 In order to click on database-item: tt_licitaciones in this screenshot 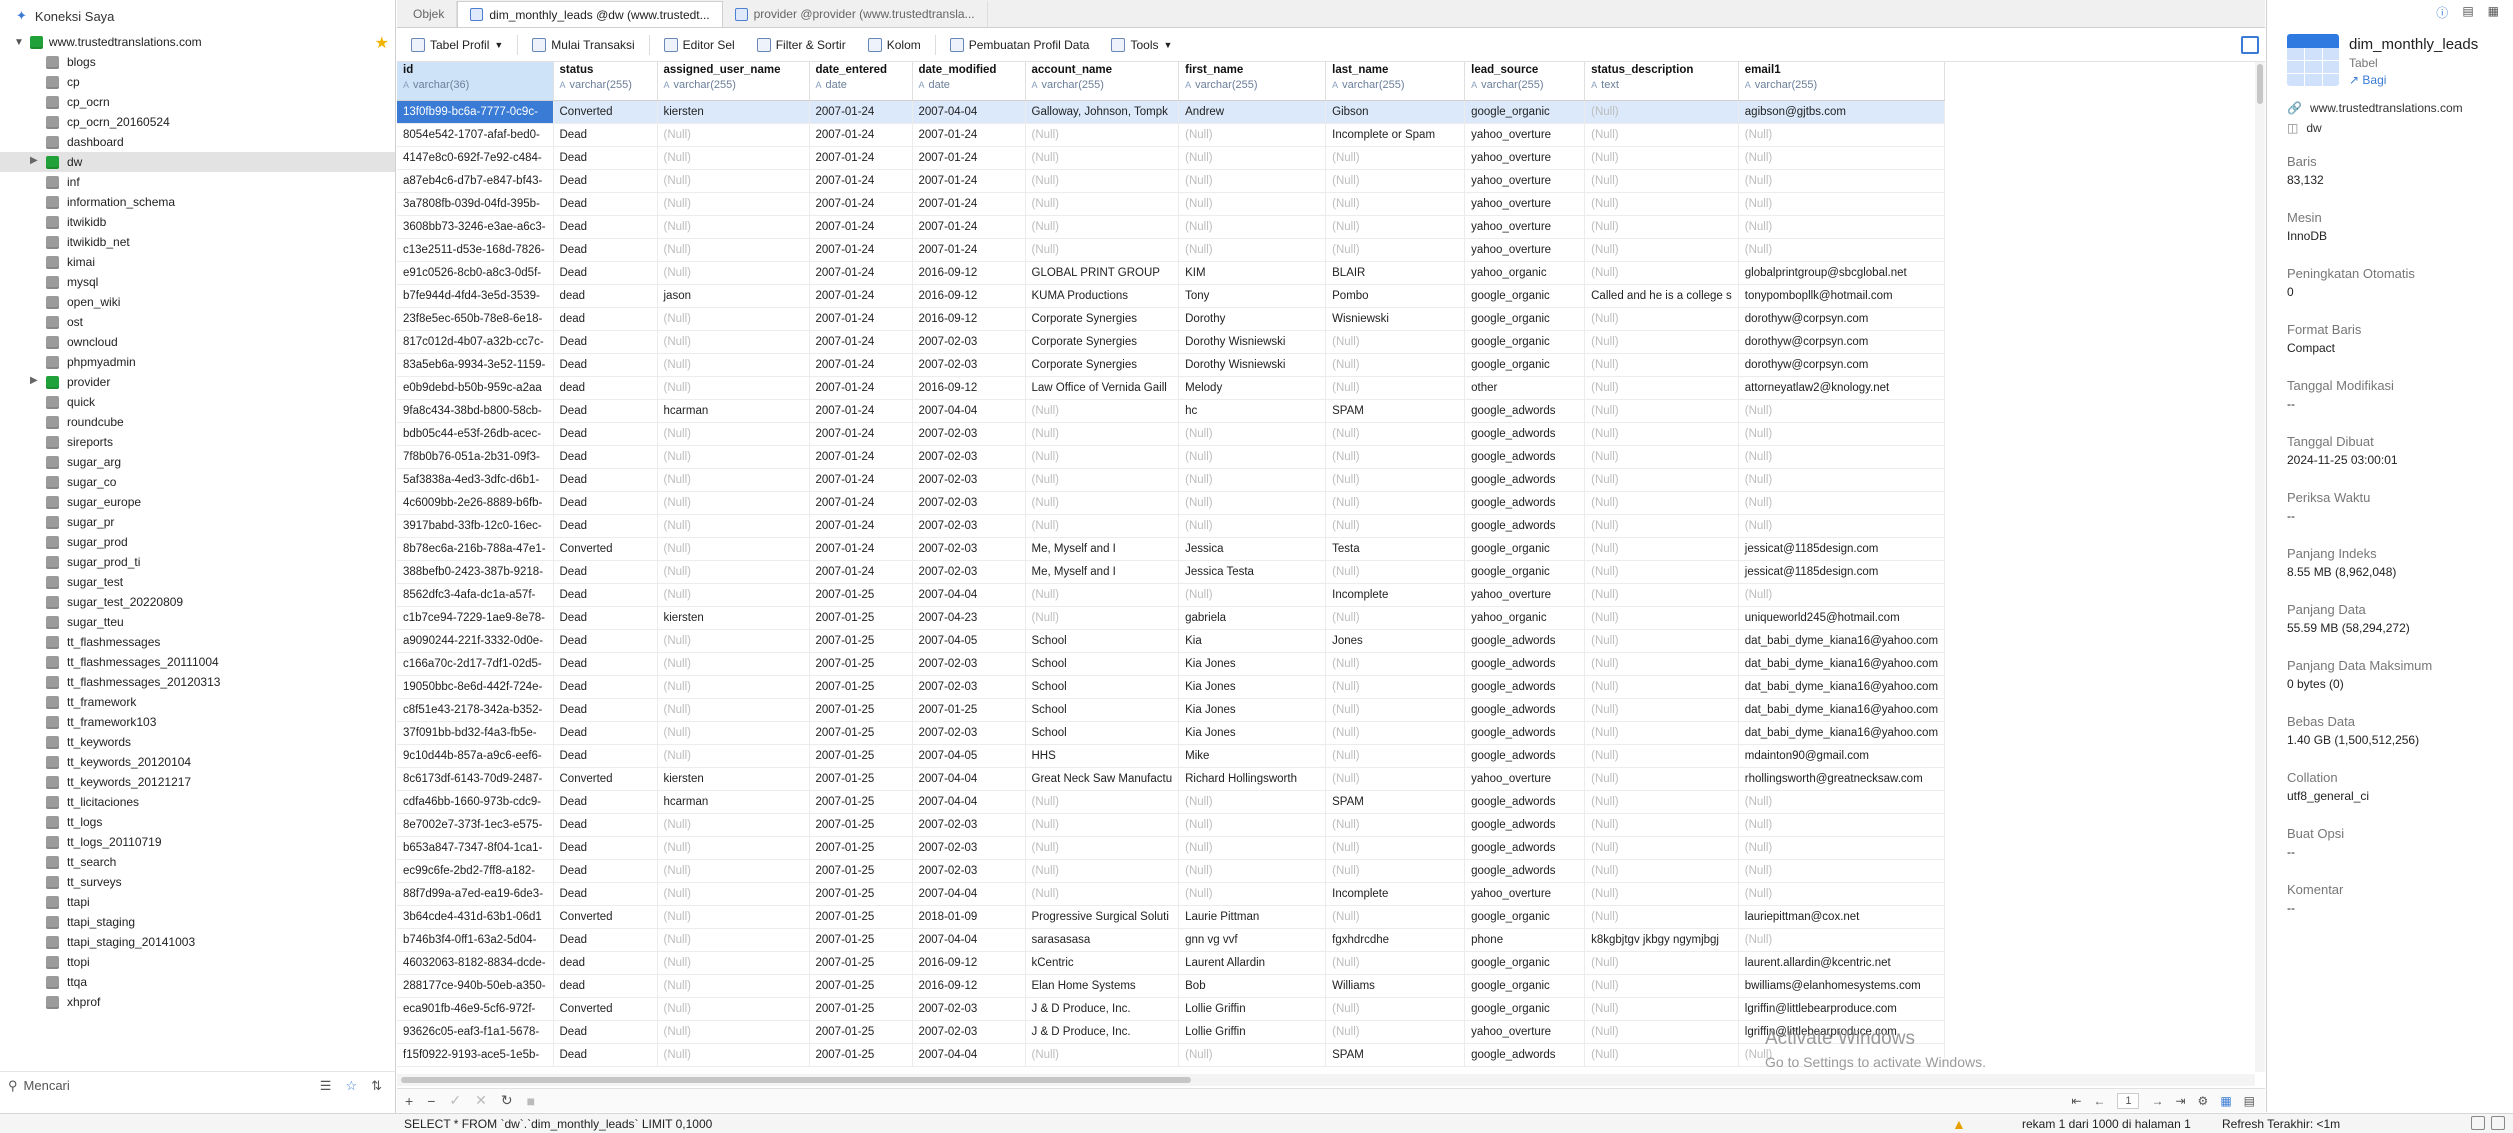, I will do `click(197, 802)`.